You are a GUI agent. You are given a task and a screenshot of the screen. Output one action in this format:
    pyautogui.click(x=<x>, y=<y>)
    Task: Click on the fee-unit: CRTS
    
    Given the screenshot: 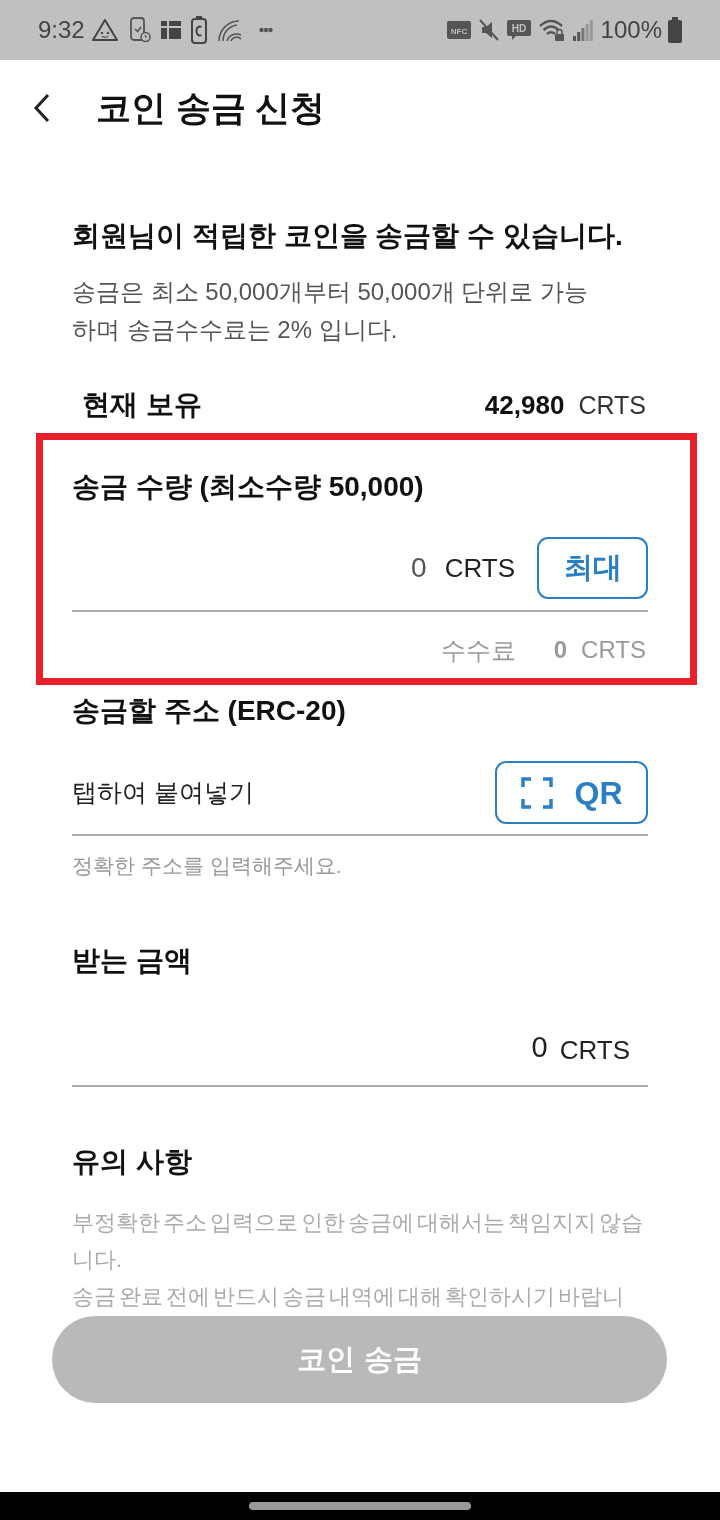 What is the action you would take?
    pyautogui.click(x=613, y=650)
    